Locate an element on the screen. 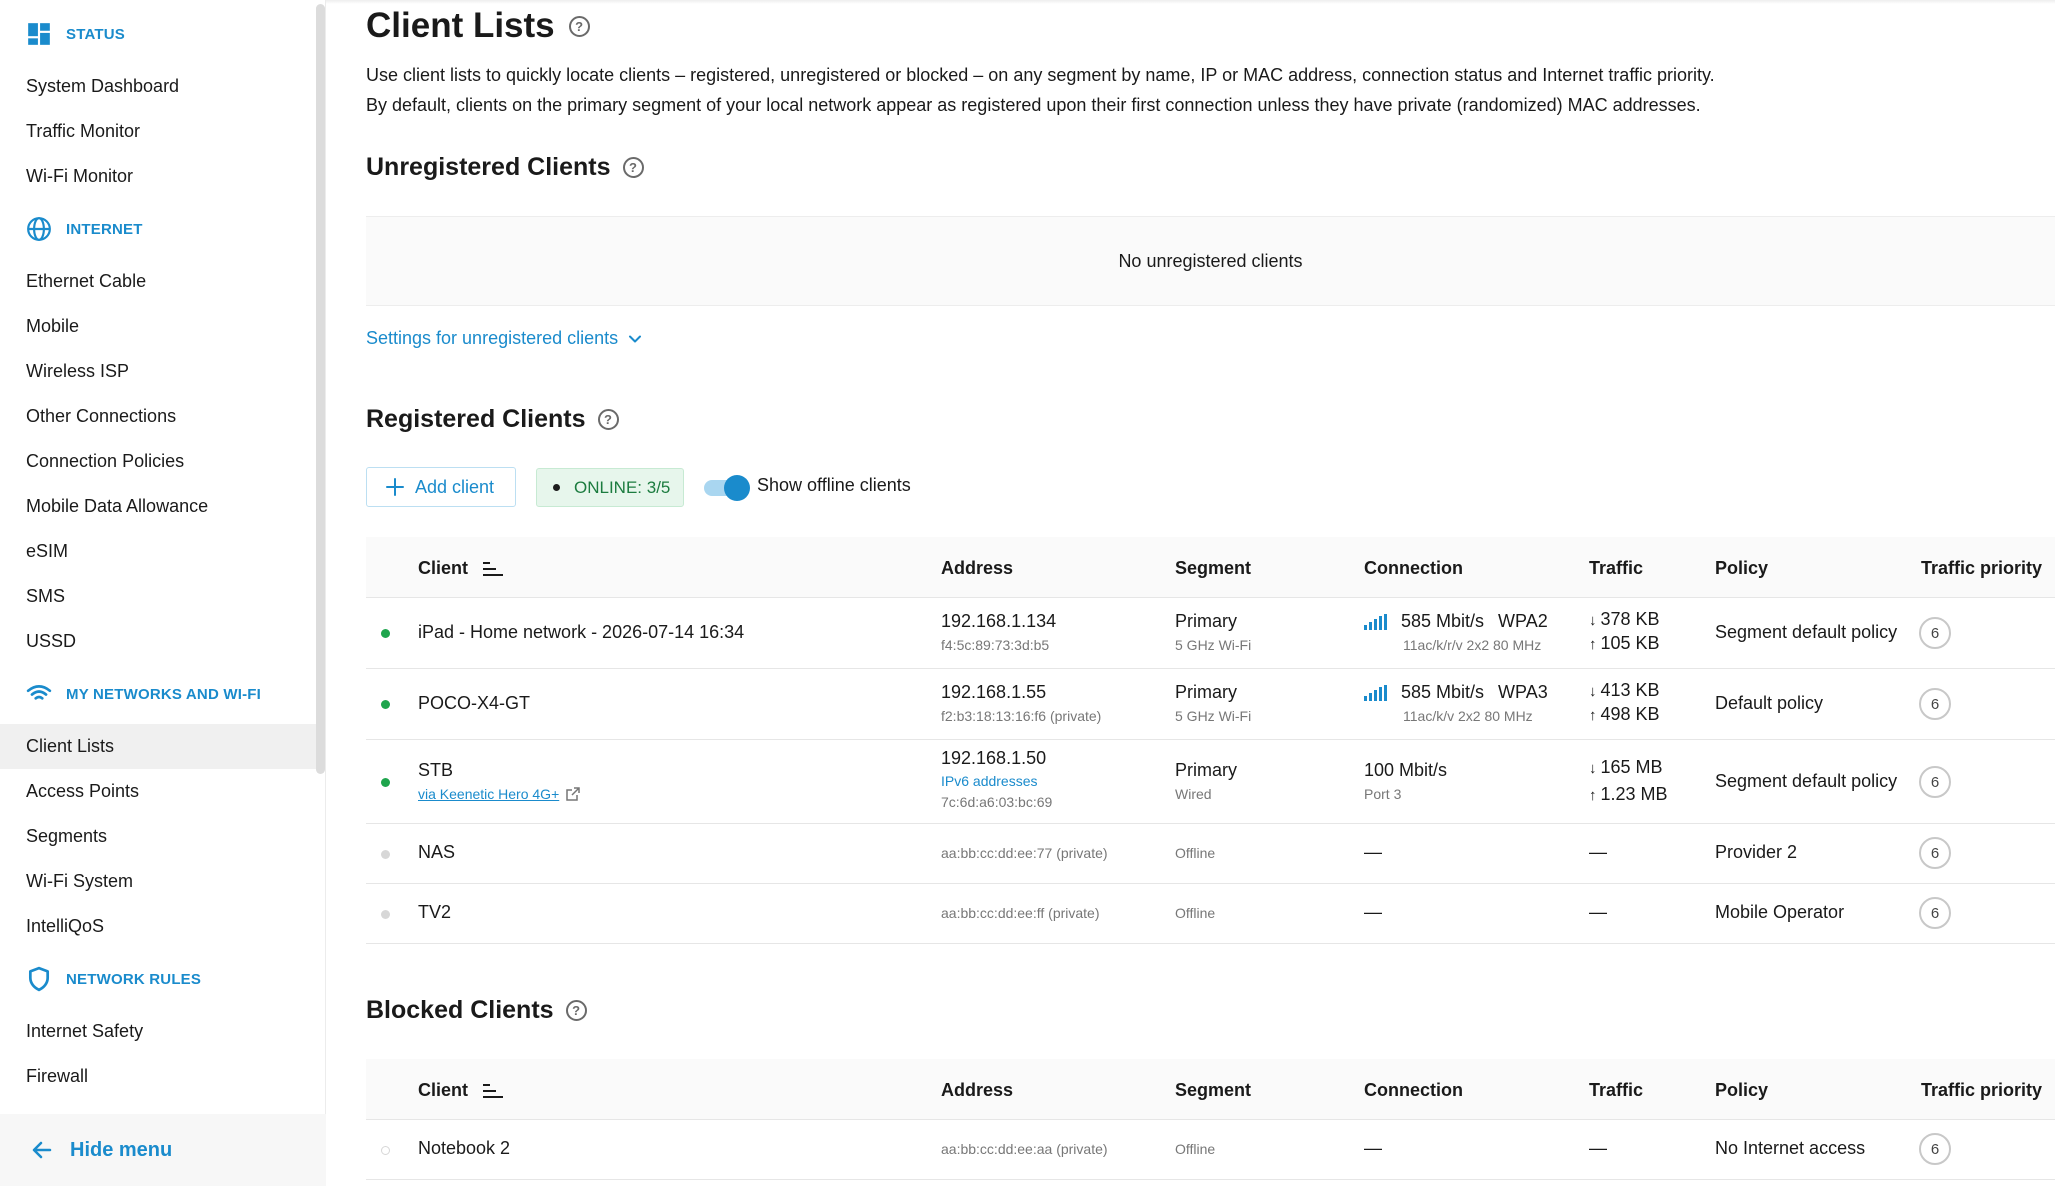  online-count-badge: ONLINE: 3/5 is located at coordinates (610, 487).